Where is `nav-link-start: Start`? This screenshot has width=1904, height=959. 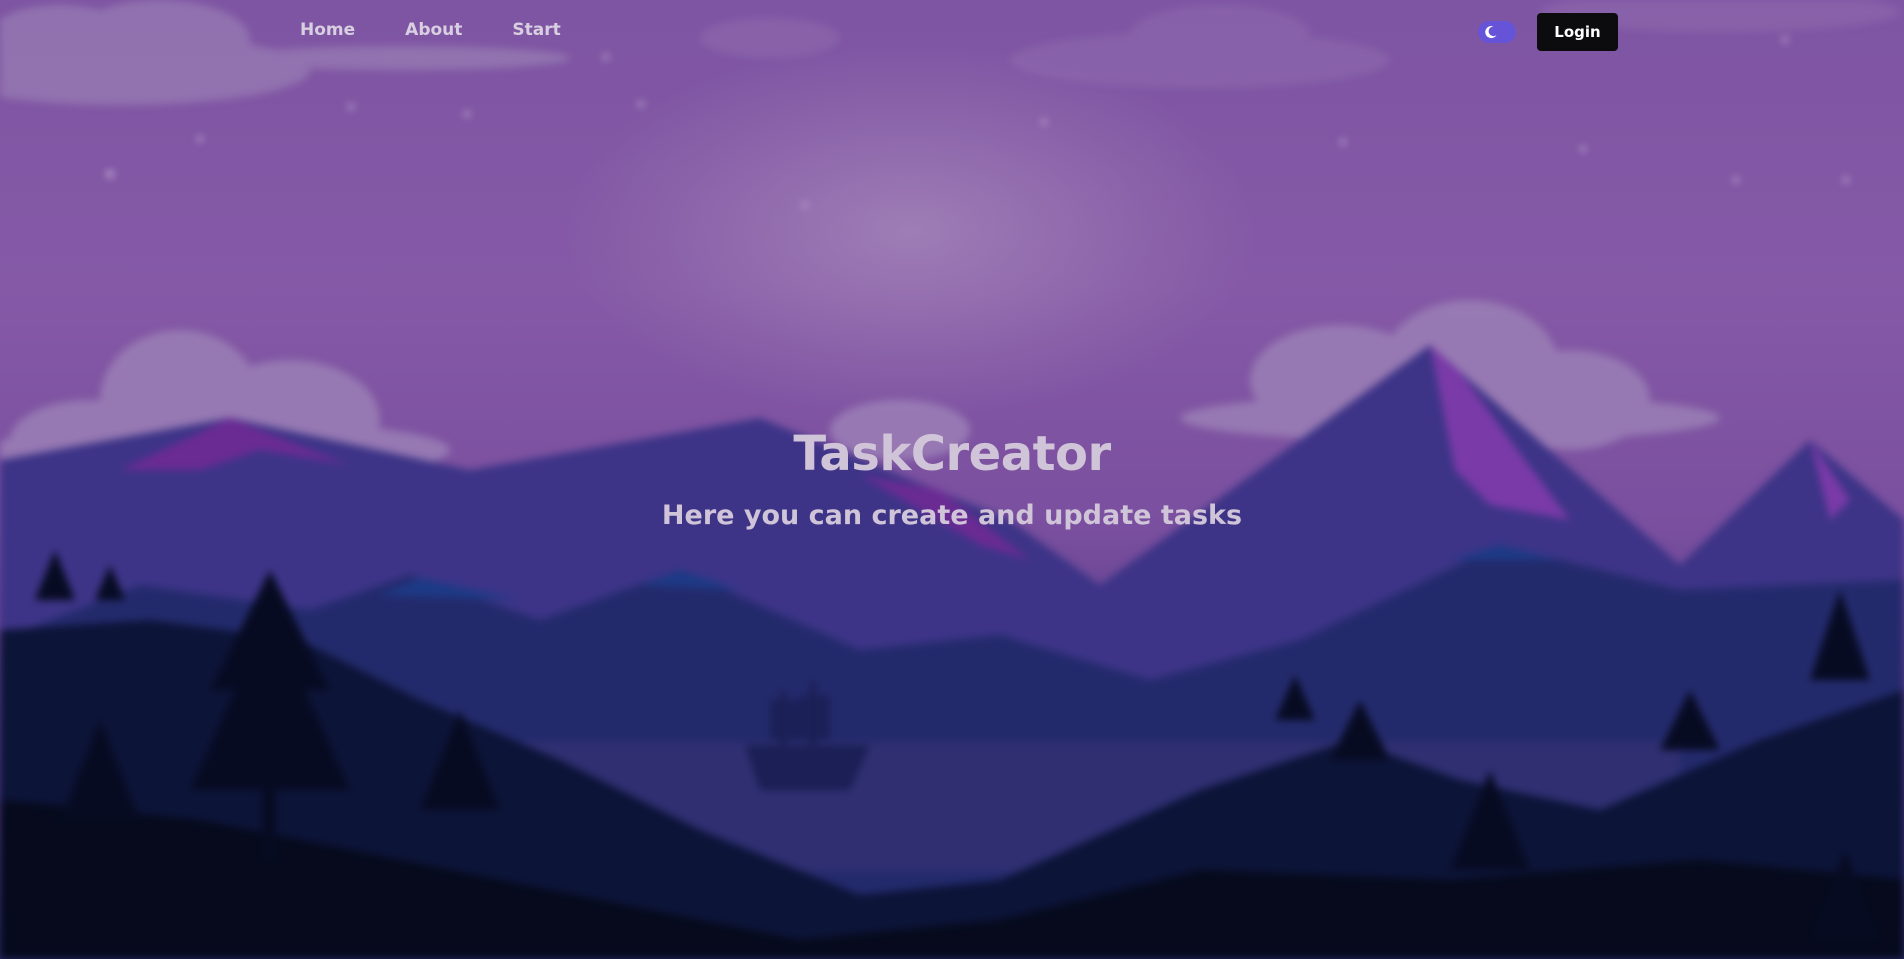
nav-link-start: Start is located at coordinates (536, 30).